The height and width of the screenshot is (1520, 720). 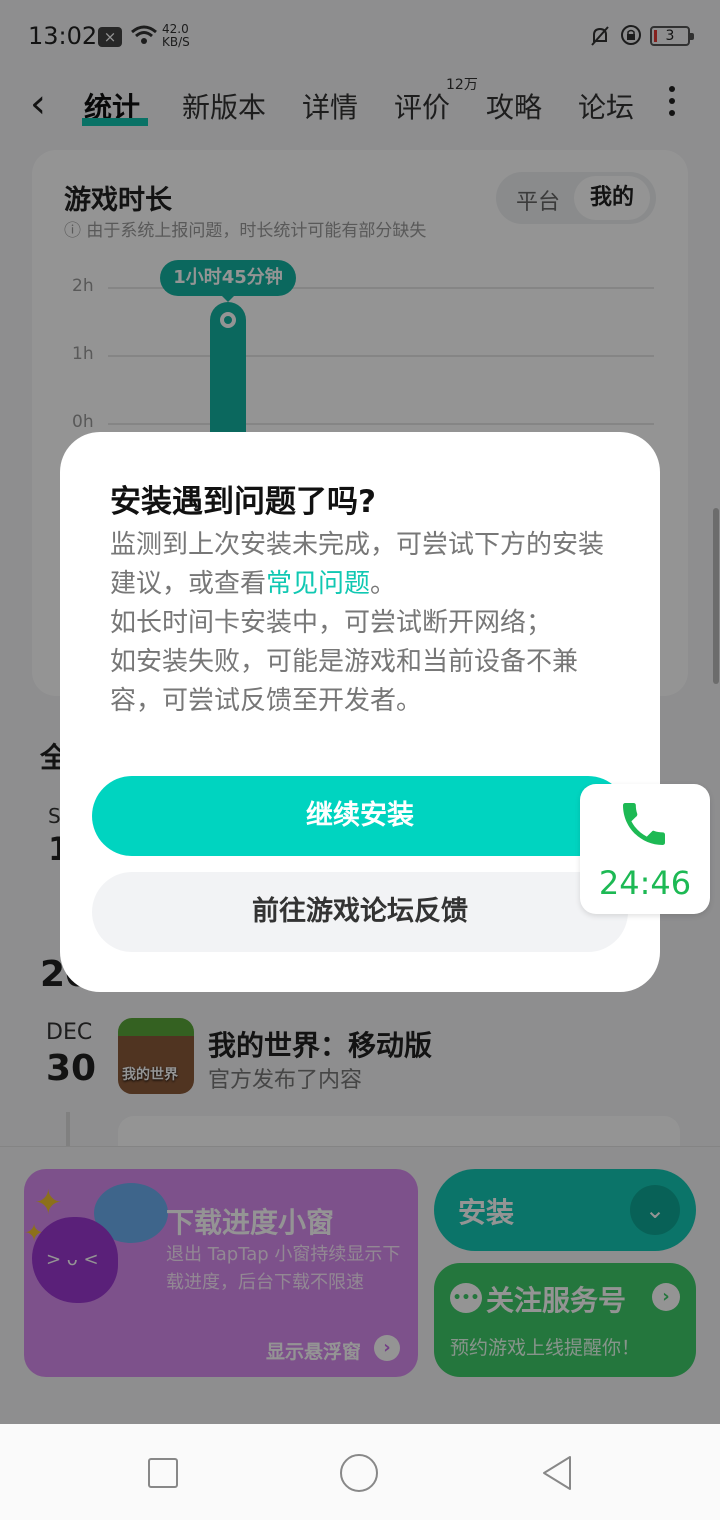 What do you see at coordinates (360, 816) in the screenshot?
I see `continue-install-button: 继续安装` at bounding box center [360, 816].